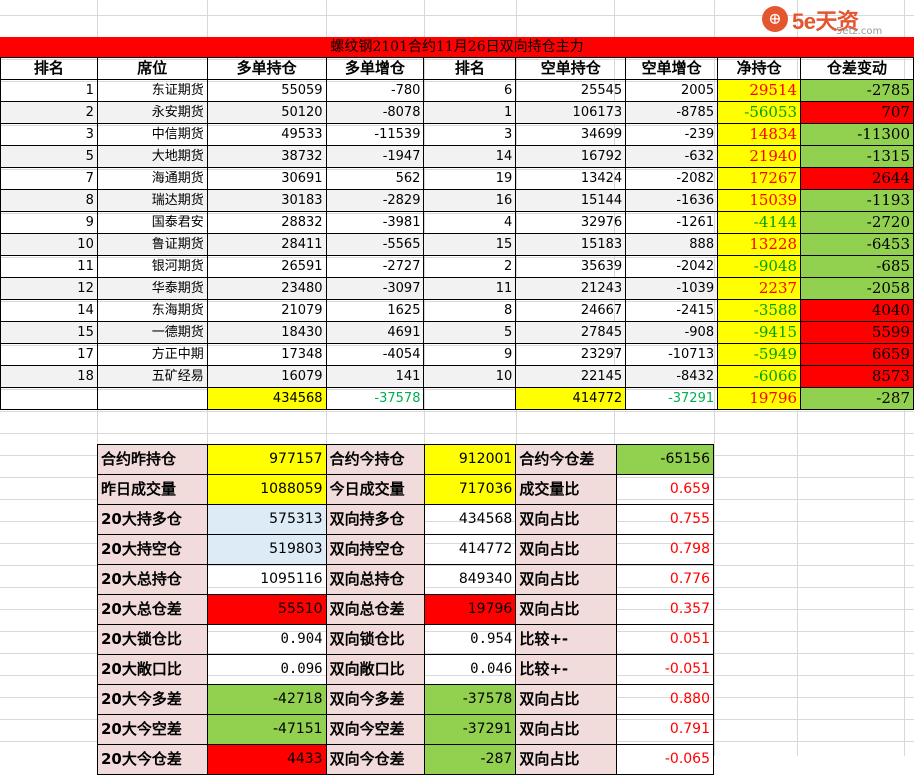 The image size is (914, 775). What do you see at coordinates (405, 489) in the screenshot?
I see `summary-row: 昨日成交量 1088059 今日成交量 717036 成交量比 0.659` at bounding box center [405, 489].